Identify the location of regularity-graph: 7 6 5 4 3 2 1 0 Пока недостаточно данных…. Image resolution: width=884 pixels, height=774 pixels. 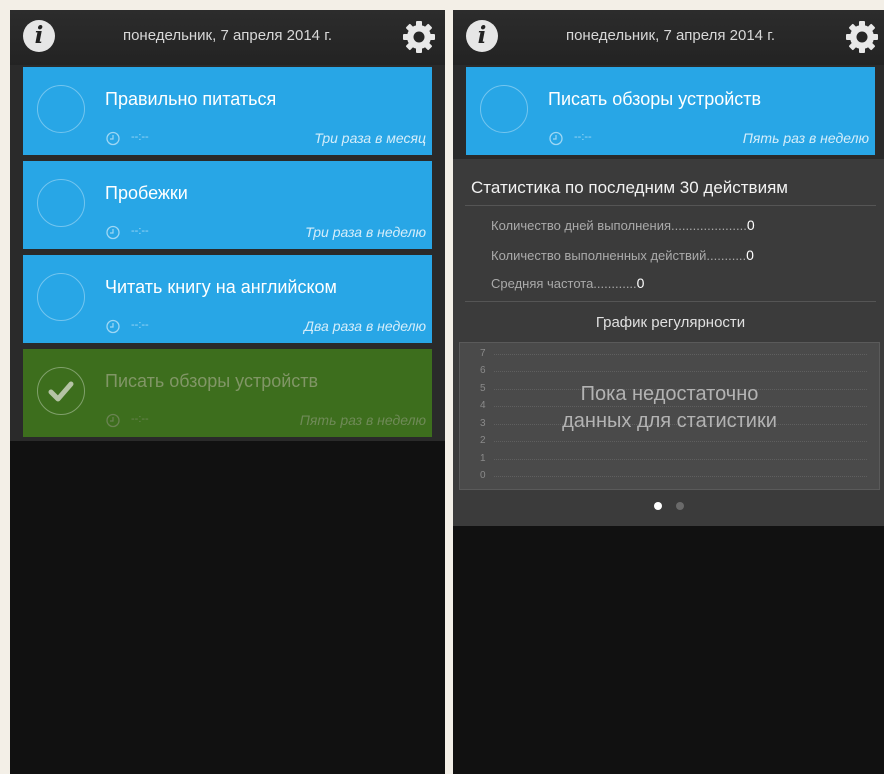
(669, 416).